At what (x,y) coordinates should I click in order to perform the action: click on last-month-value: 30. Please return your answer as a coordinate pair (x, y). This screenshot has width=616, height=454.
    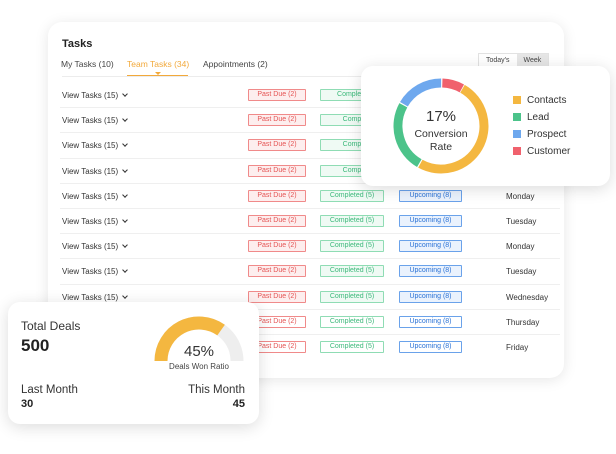
    Looking at the image, I should click on (27, 404).